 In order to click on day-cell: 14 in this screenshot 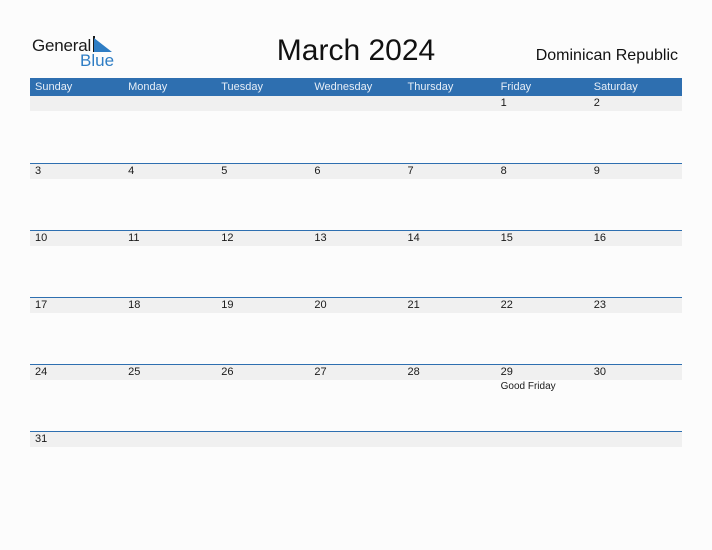, I will do `click(449, 238)`.